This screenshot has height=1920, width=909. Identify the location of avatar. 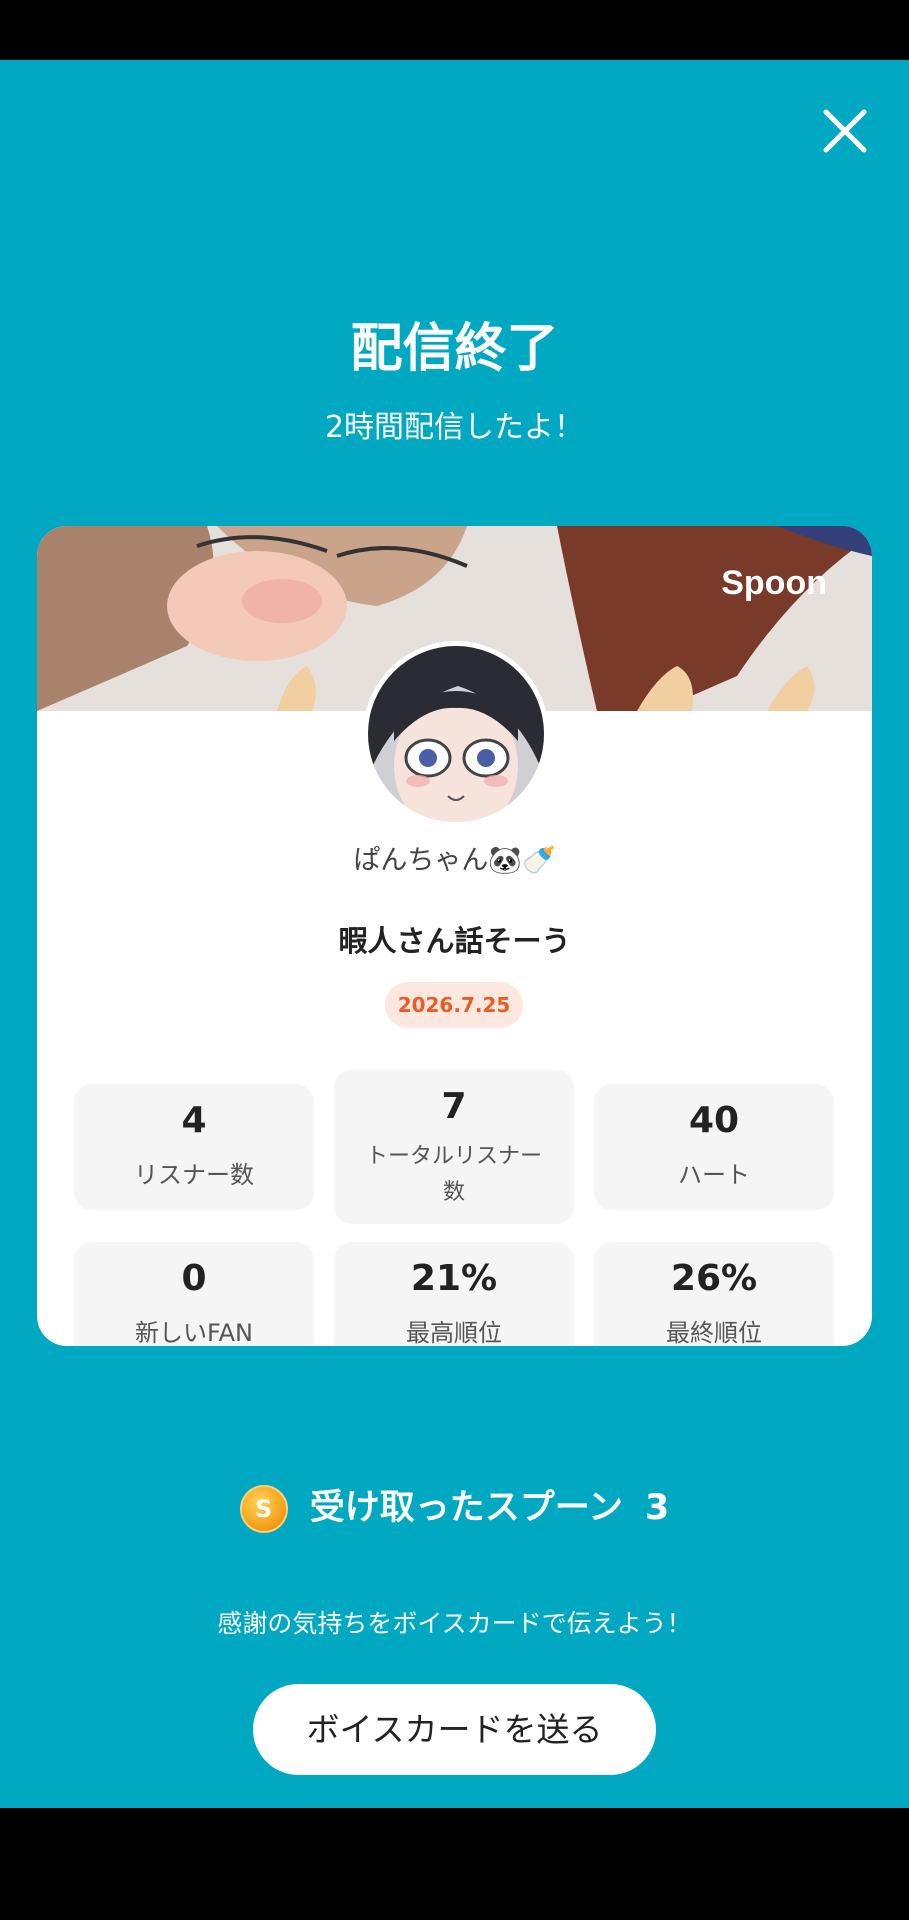
(456, 734).